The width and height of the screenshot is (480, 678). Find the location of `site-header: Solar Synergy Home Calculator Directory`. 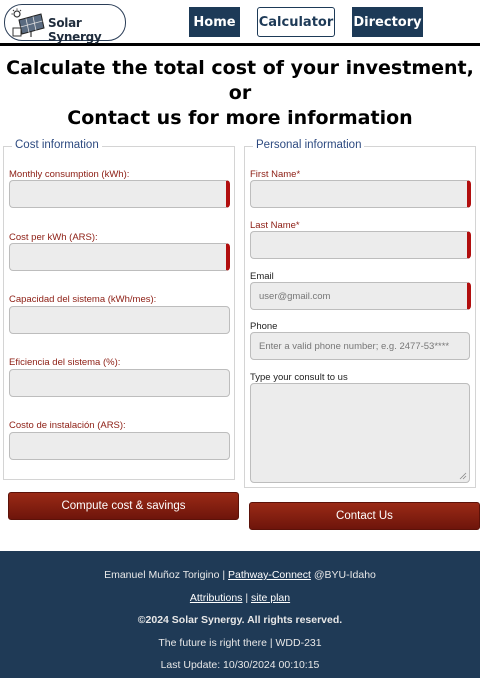

site-header: Solar Synergy Home Calculator Directory is located at coordinates (240, 23).